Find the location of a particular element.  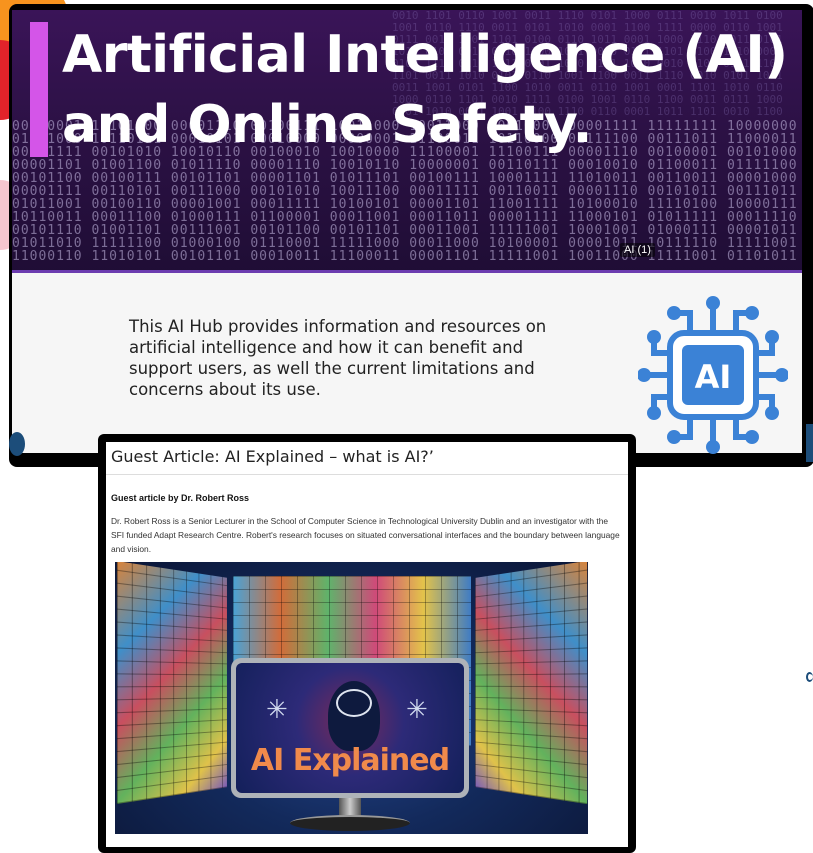

monitor-screen: ✳ ✳ AI Explained is located at coordinates (350, 728).